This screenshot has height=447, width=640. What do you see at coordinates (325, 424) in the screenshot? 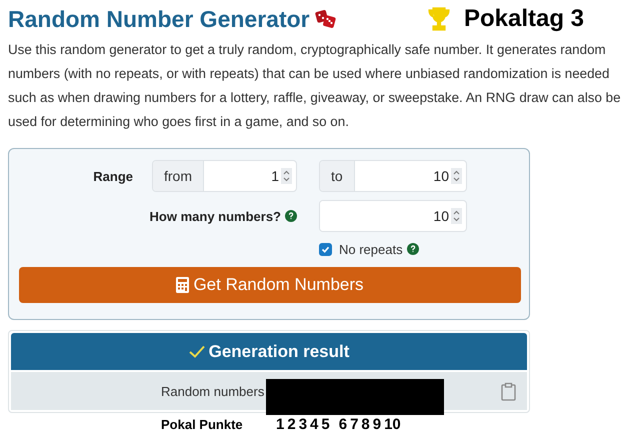
I see `point-number: 5` at bounding box center [325, 424].